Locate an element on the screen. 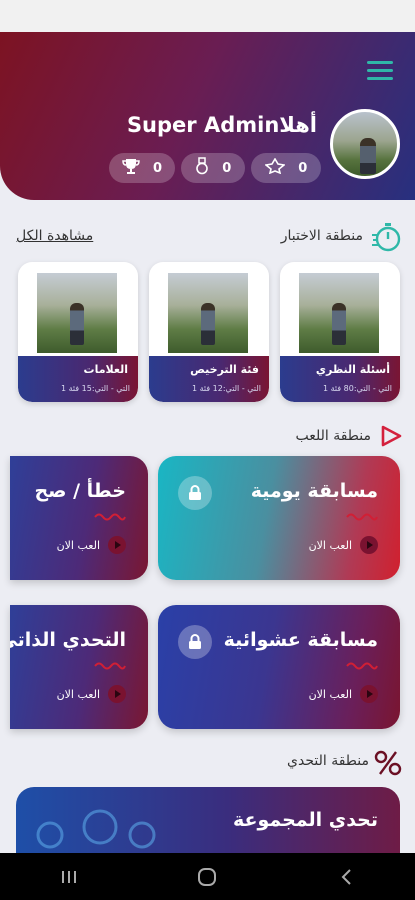 Image resolution: width=415 pixels, height=900 pixels. game-title: مسابقة يومية is located at coordinates (314, 491).